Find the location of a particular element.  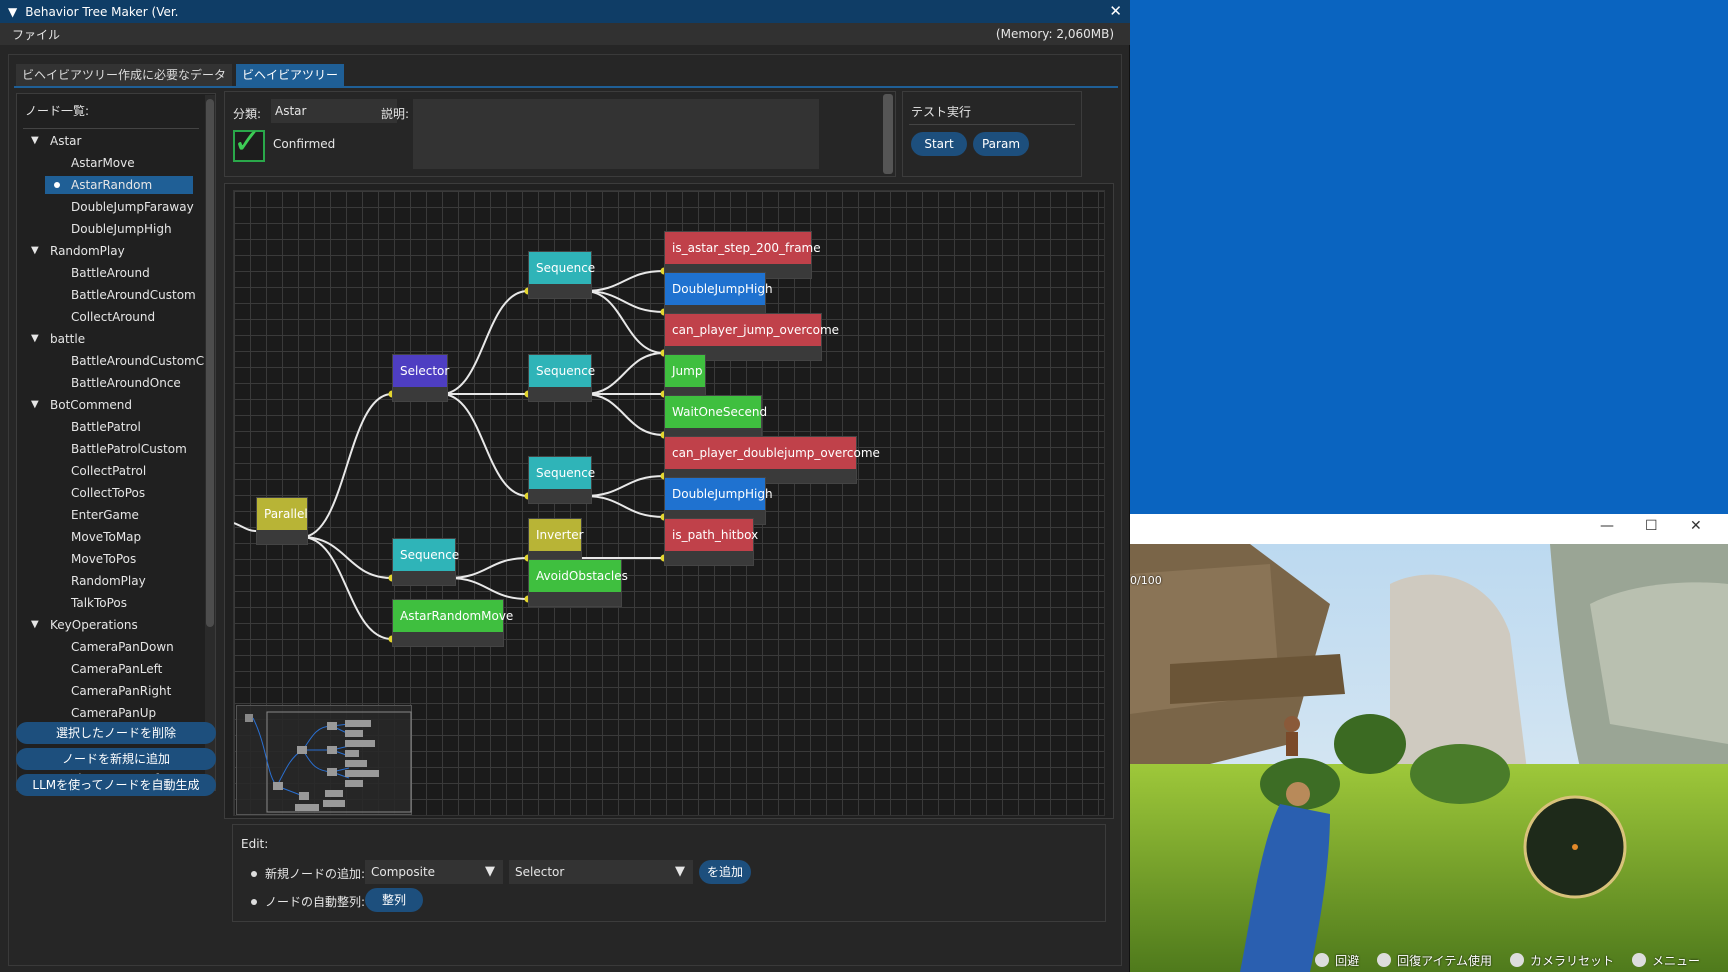

tree-item: TalkToPos is located at coordinates (112, 603).